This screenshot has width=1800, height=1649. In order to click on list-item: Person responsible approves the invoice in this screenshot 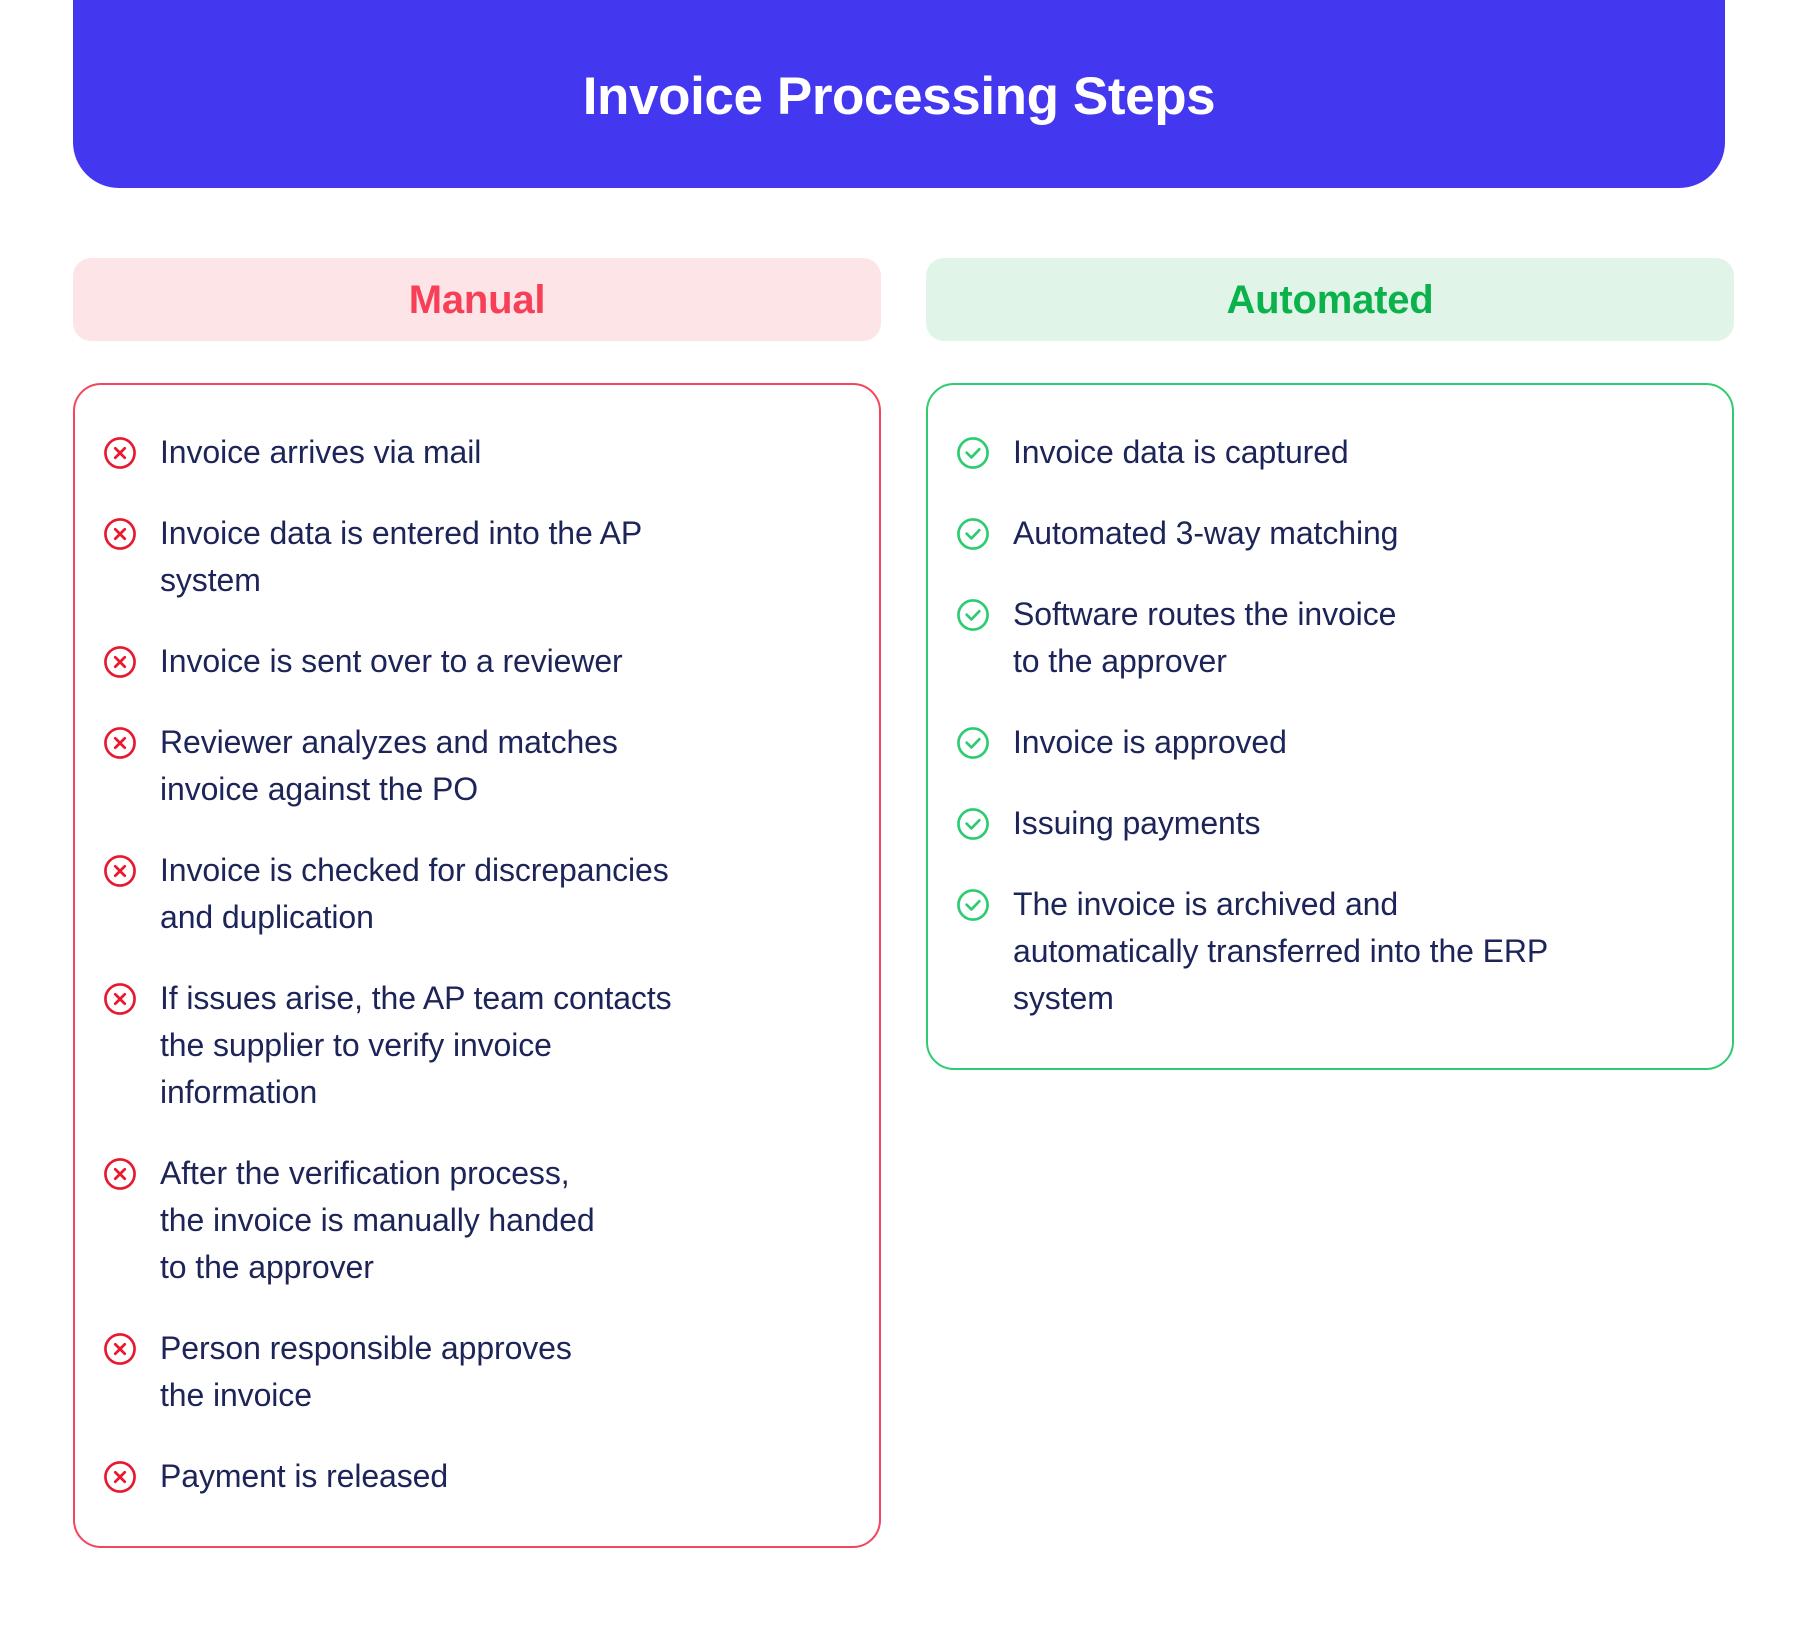, I will do `click(473, 1372)`.